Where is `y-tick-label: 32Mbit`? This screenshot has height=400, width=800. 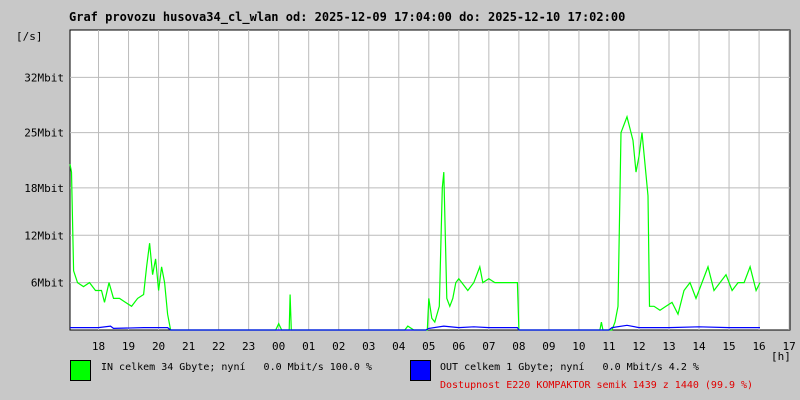 y-tick-label: 32Mbit is located at coordinates (44, 77).